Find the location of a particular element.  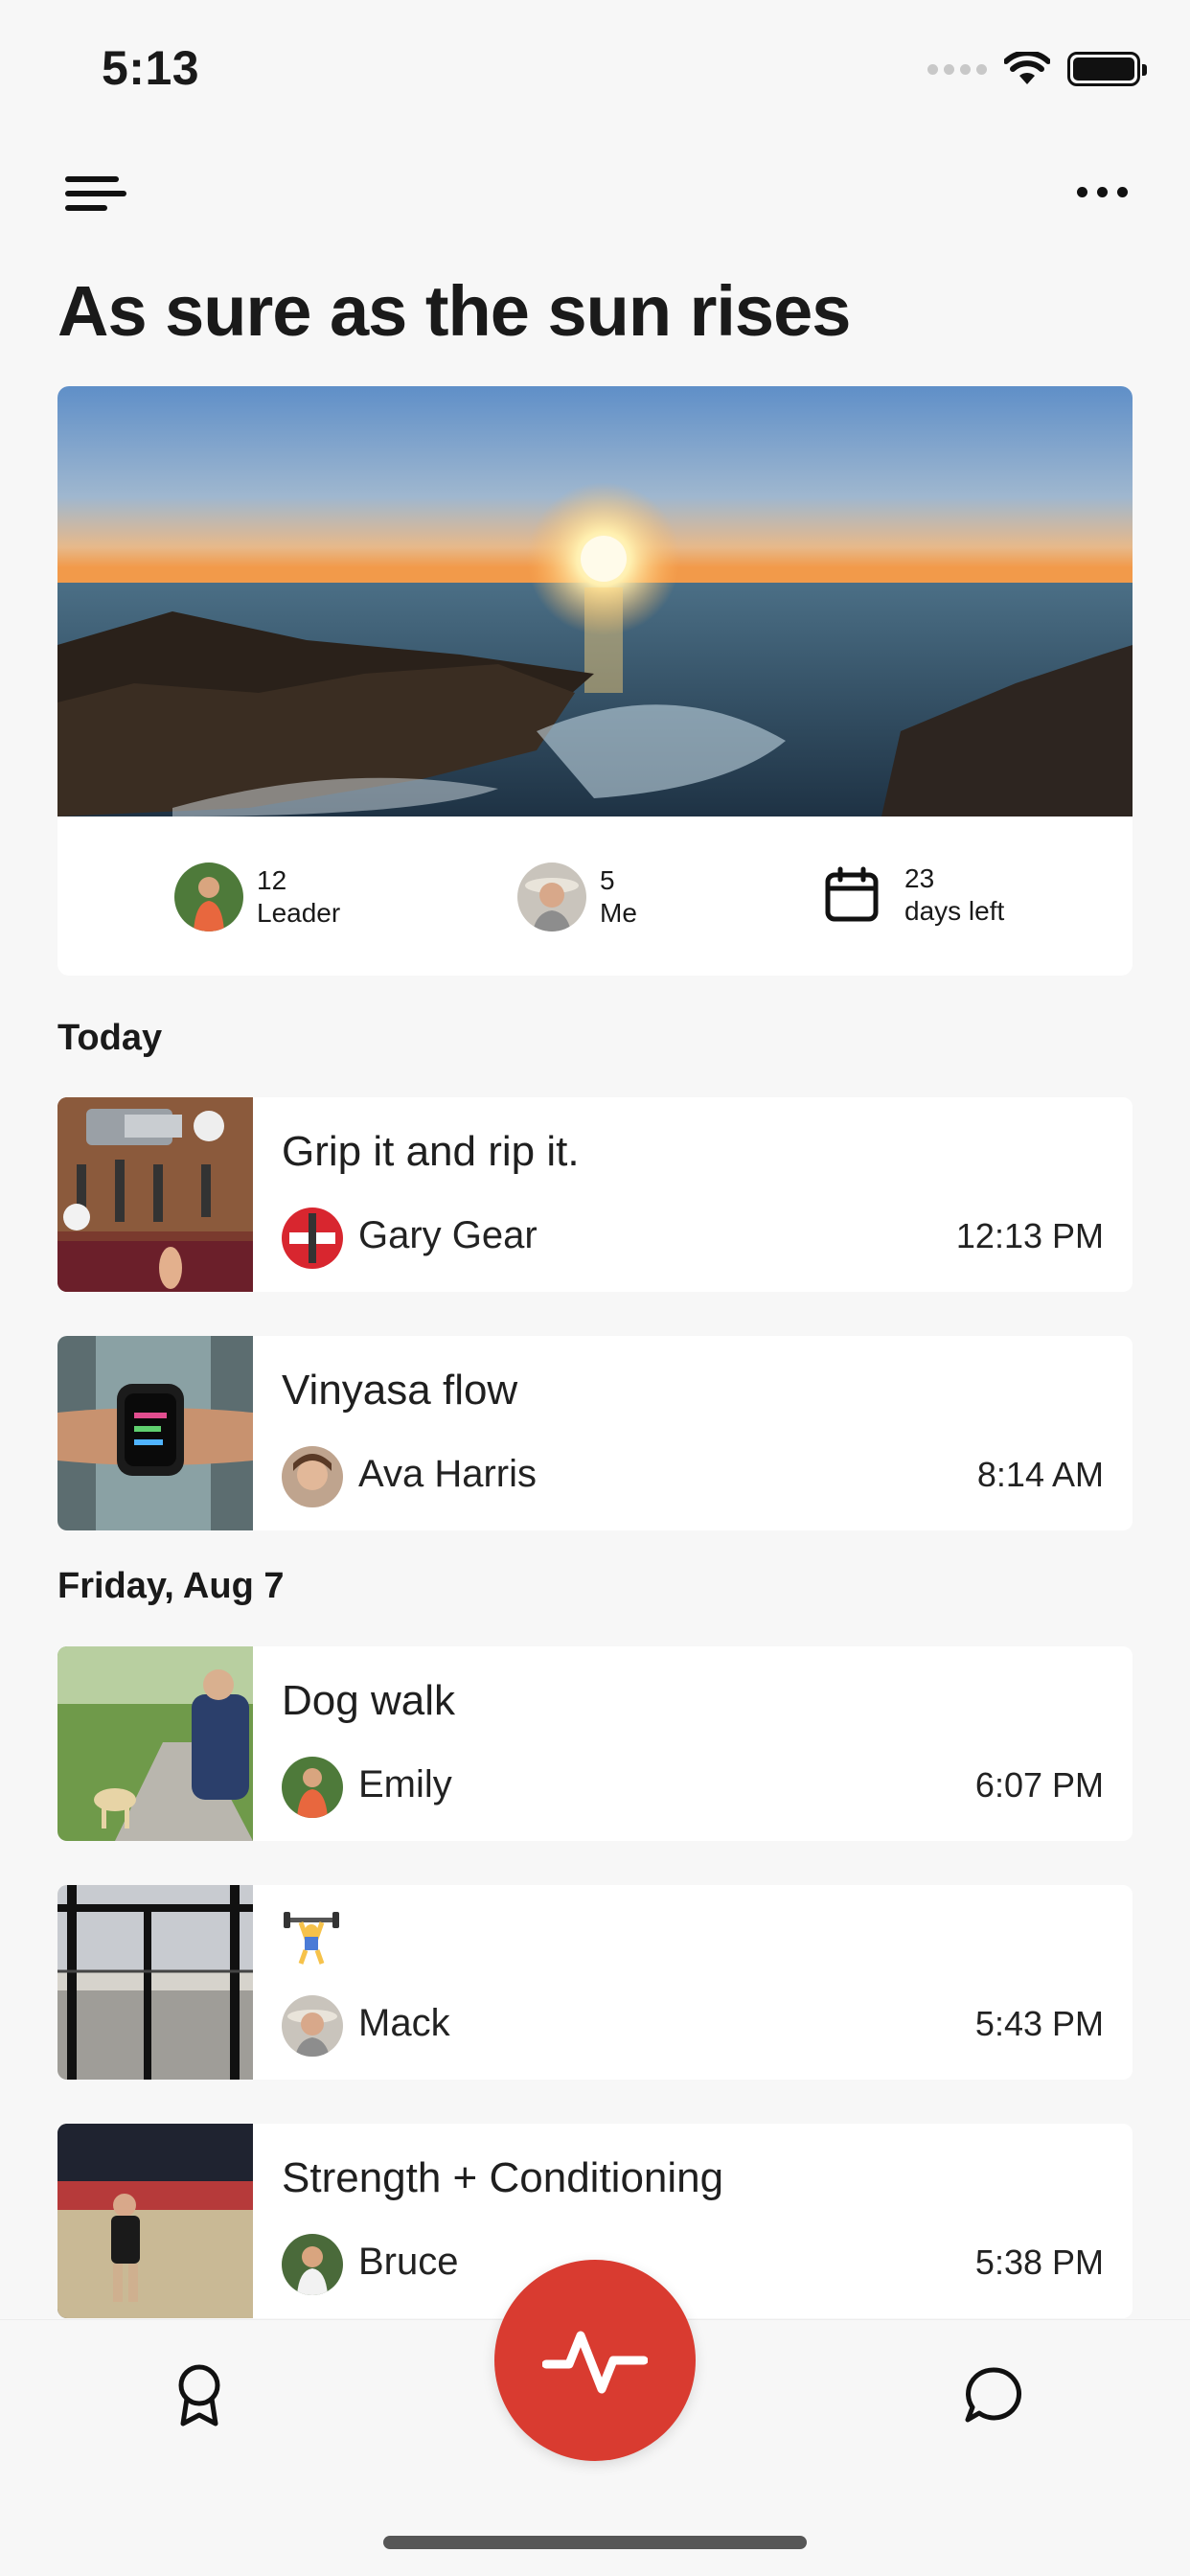

activity-title: Dog walk is located at coordinates (369, 1700).